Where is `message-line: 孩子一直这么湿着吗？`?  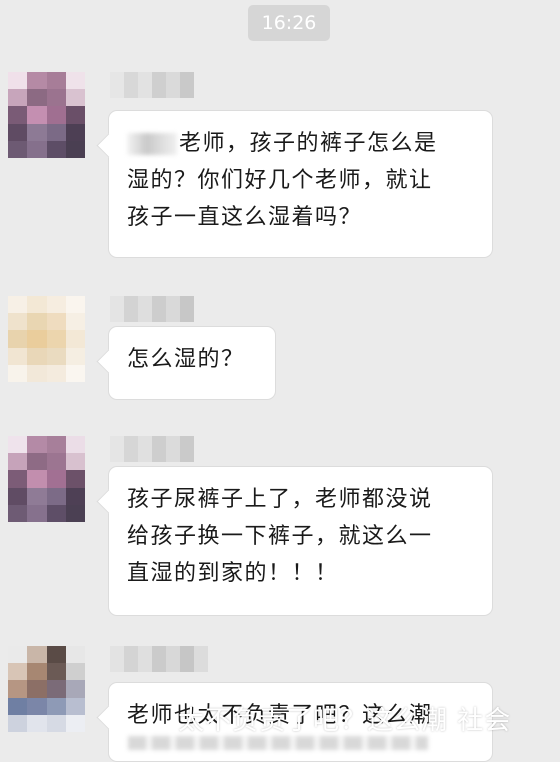 message-line: 孩子一直这么湿着吗？ is located at coordinates (245, 217).